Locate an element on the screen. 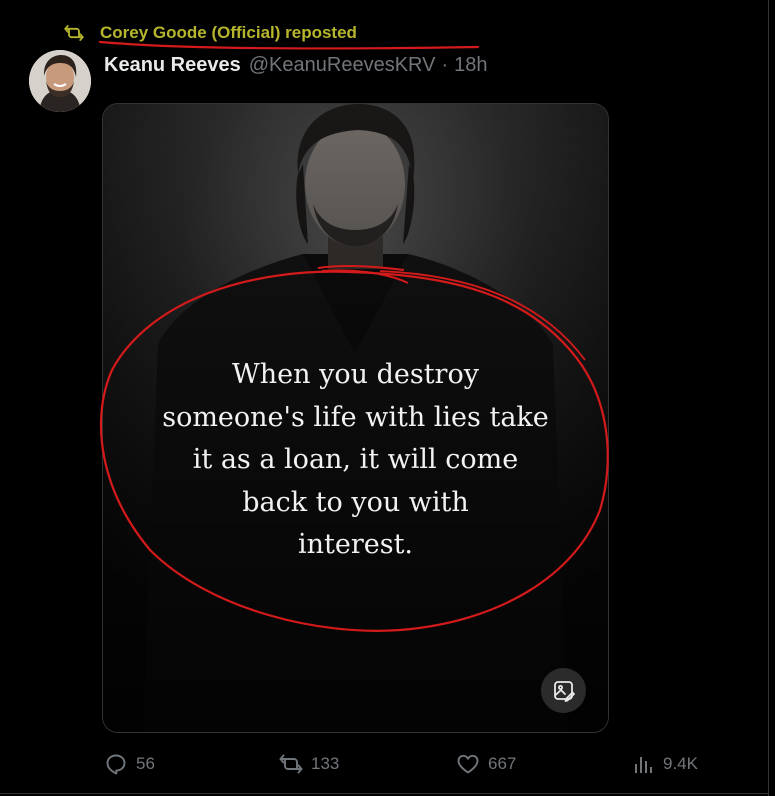 Image resolution: width=775 pixels, height=796 pixels. avatar is located at coordinates (60, 81).